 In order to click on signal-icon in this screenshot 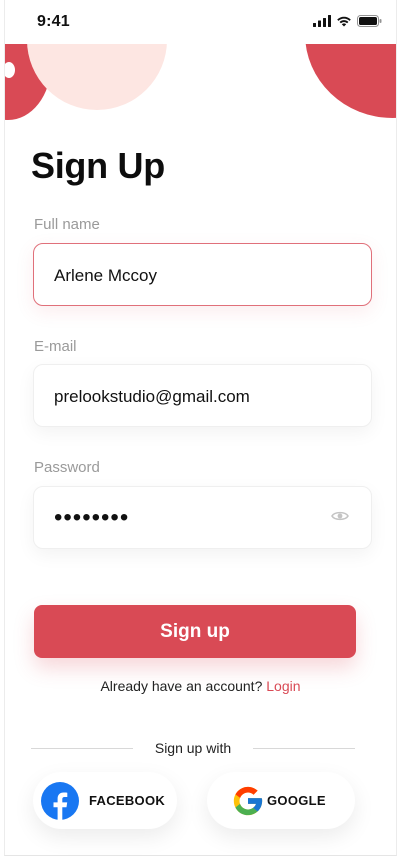, I will do `click(322, 21)`.